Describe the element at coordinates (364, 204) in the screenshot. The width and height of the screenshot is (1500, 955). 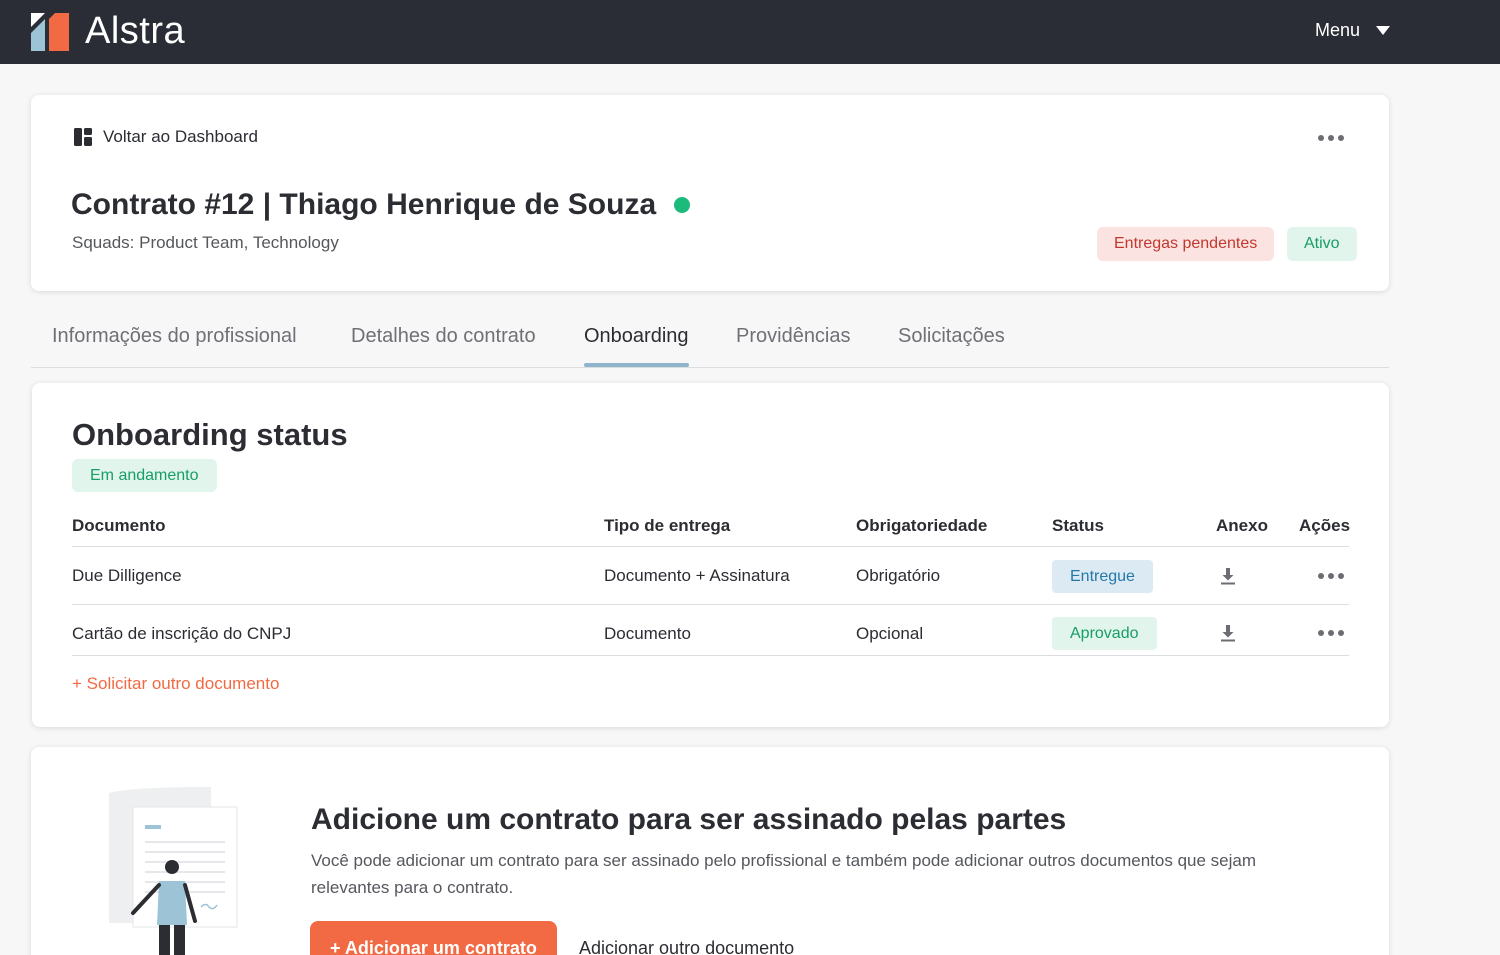
I see `contract-title-text: Contrato #12 | Thiago Henrique de Souza` at that location.